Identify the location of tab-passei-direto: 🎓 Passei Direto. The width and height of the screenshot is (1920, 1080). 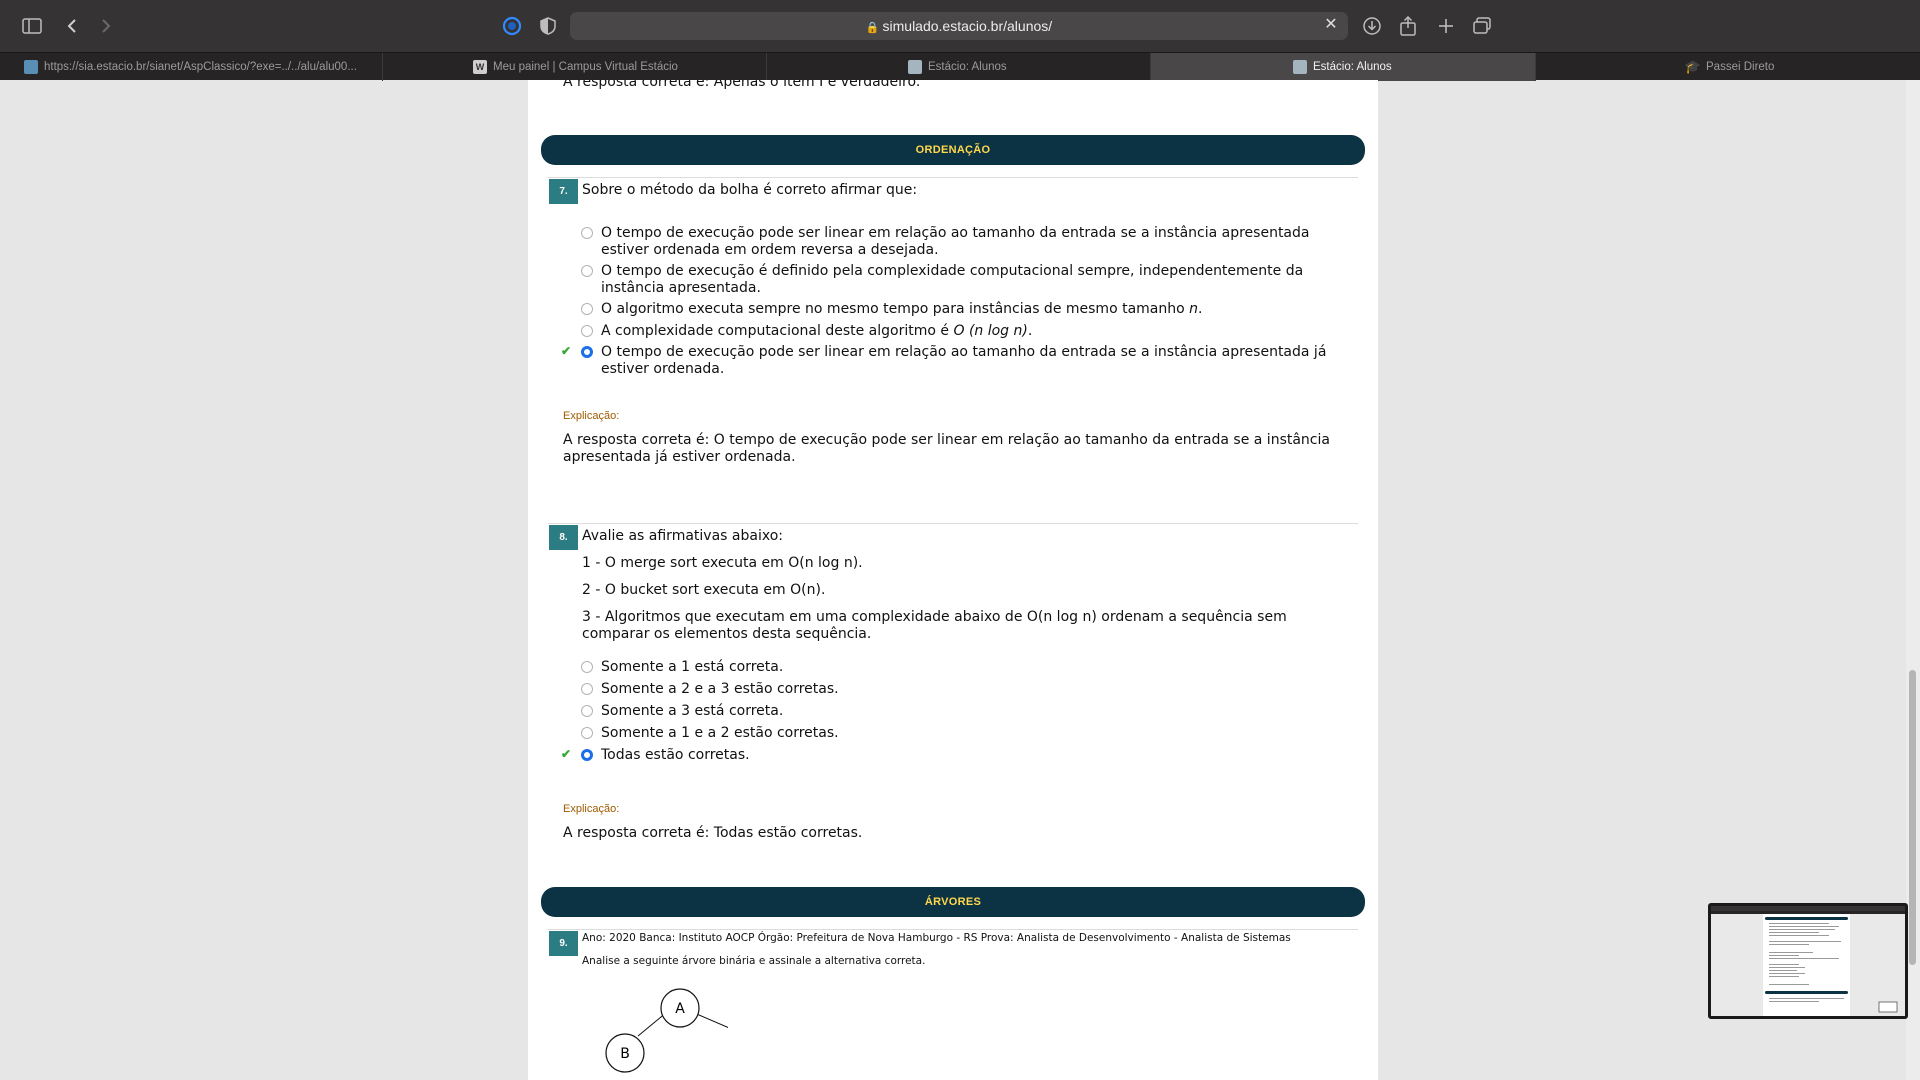
(1728, 67).